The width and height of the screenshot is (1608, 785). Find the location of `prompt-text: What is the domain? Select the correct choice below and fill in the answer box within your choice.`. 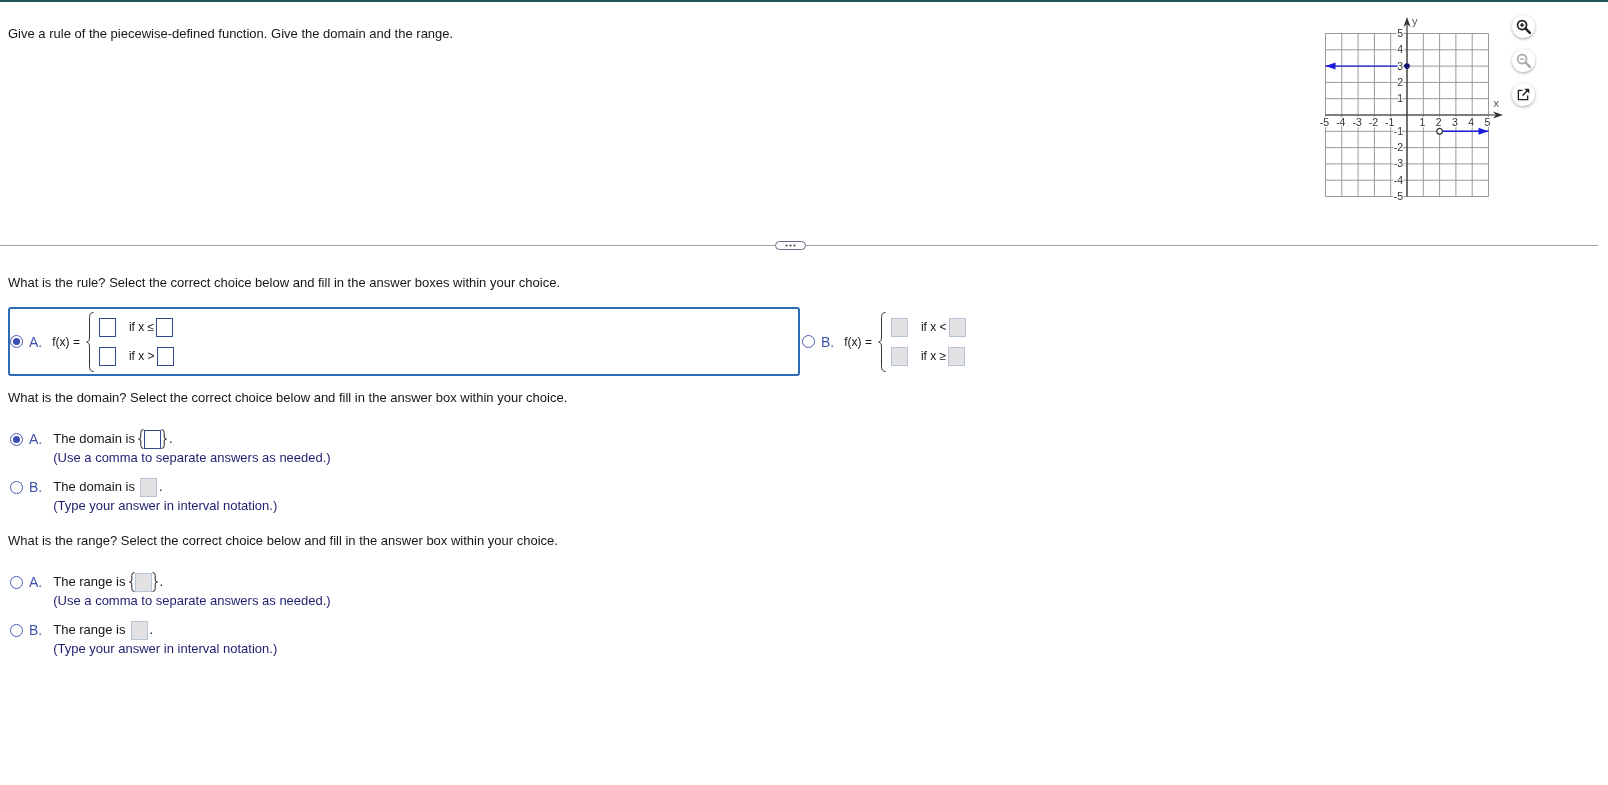

prompt-text: What is the domain? Select the correct choice below and fill in the answer box within your choice. is located at coordinates (288, 398).